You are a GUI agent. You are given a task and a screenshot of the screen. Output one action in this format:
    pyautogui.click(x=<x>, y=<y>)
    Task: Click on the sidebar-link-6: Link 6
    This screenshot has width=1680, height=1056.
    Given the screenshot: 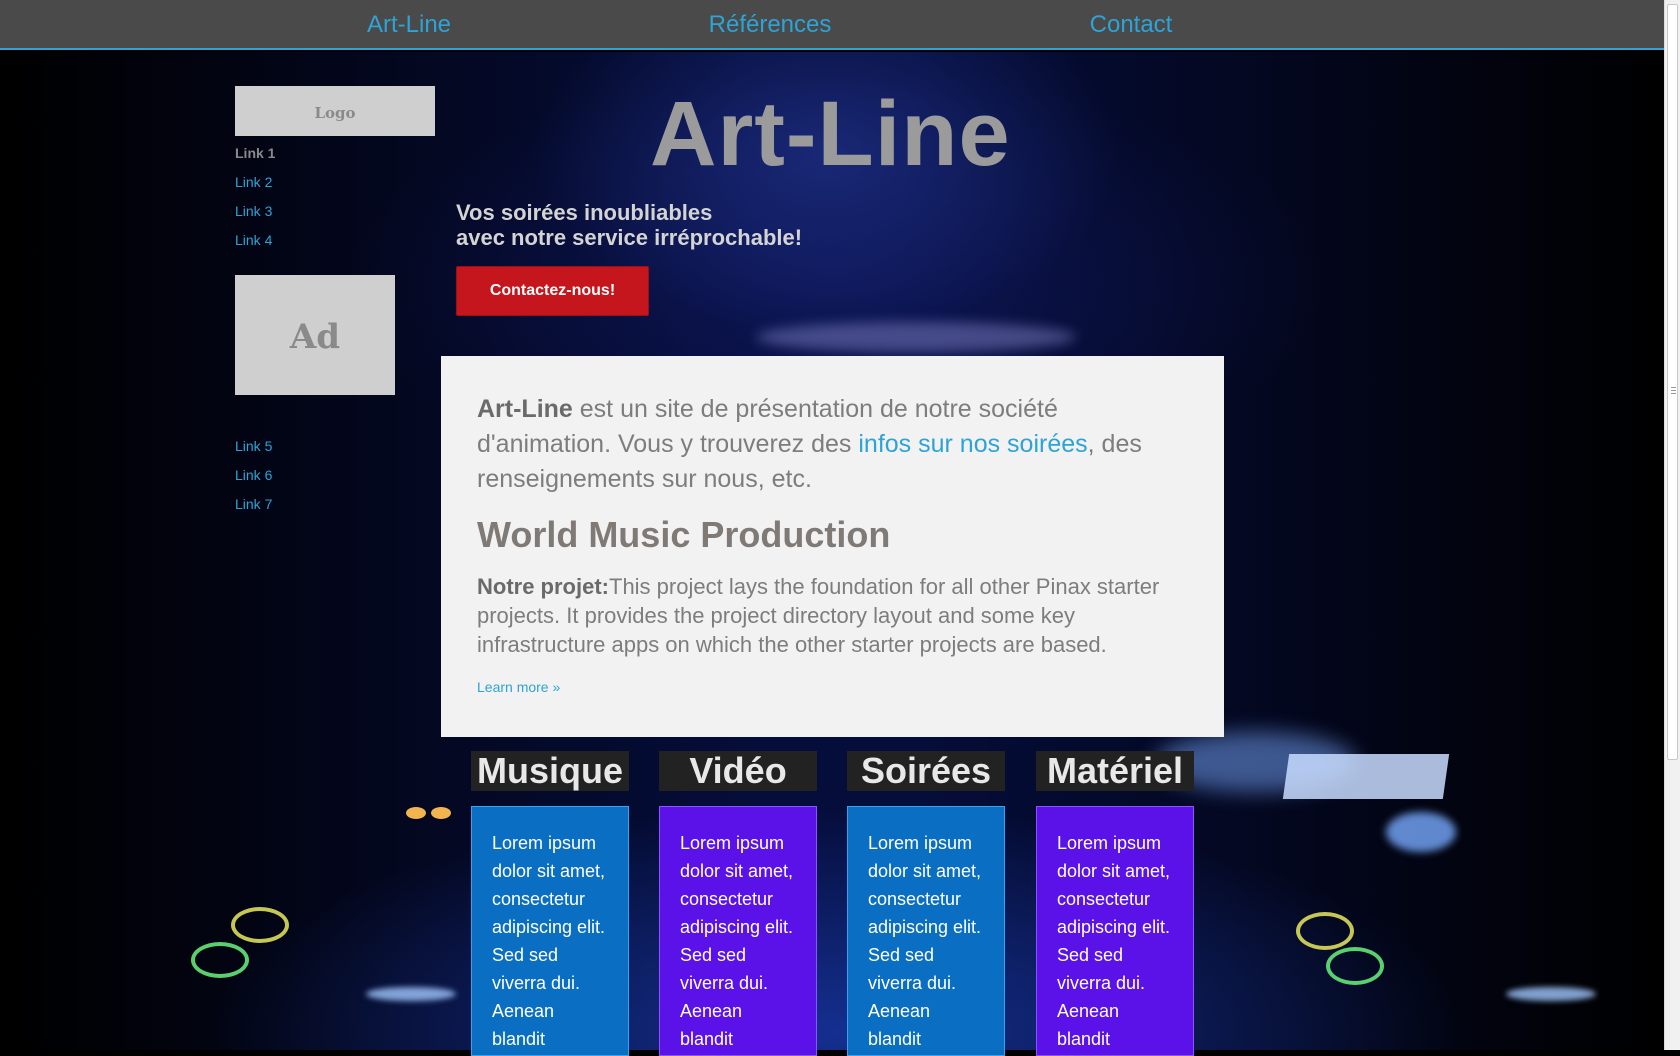 What is the action you would take?
    pyautogui.click(x=253, y=475)
    